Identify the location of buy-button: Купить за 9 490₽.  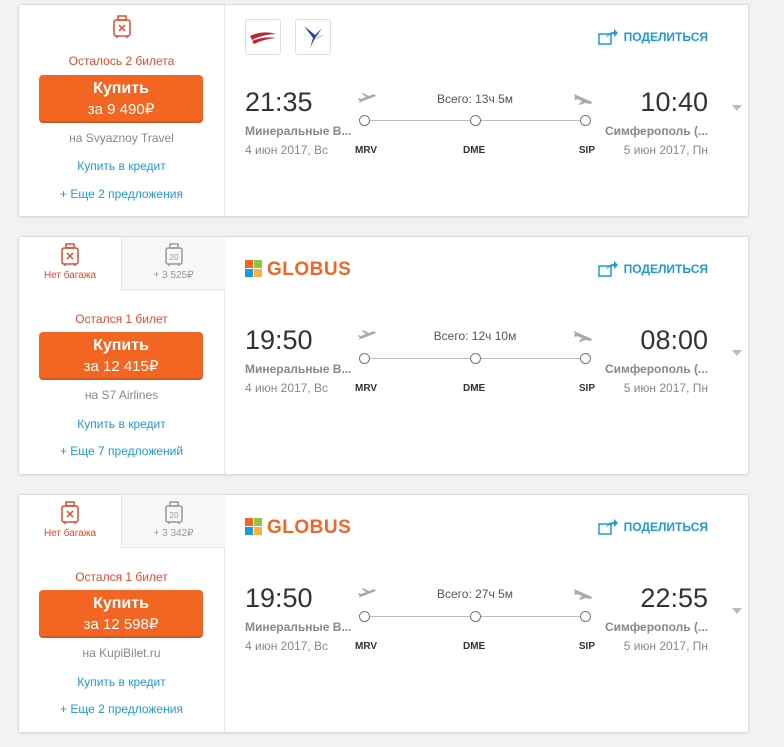
(121, 99).